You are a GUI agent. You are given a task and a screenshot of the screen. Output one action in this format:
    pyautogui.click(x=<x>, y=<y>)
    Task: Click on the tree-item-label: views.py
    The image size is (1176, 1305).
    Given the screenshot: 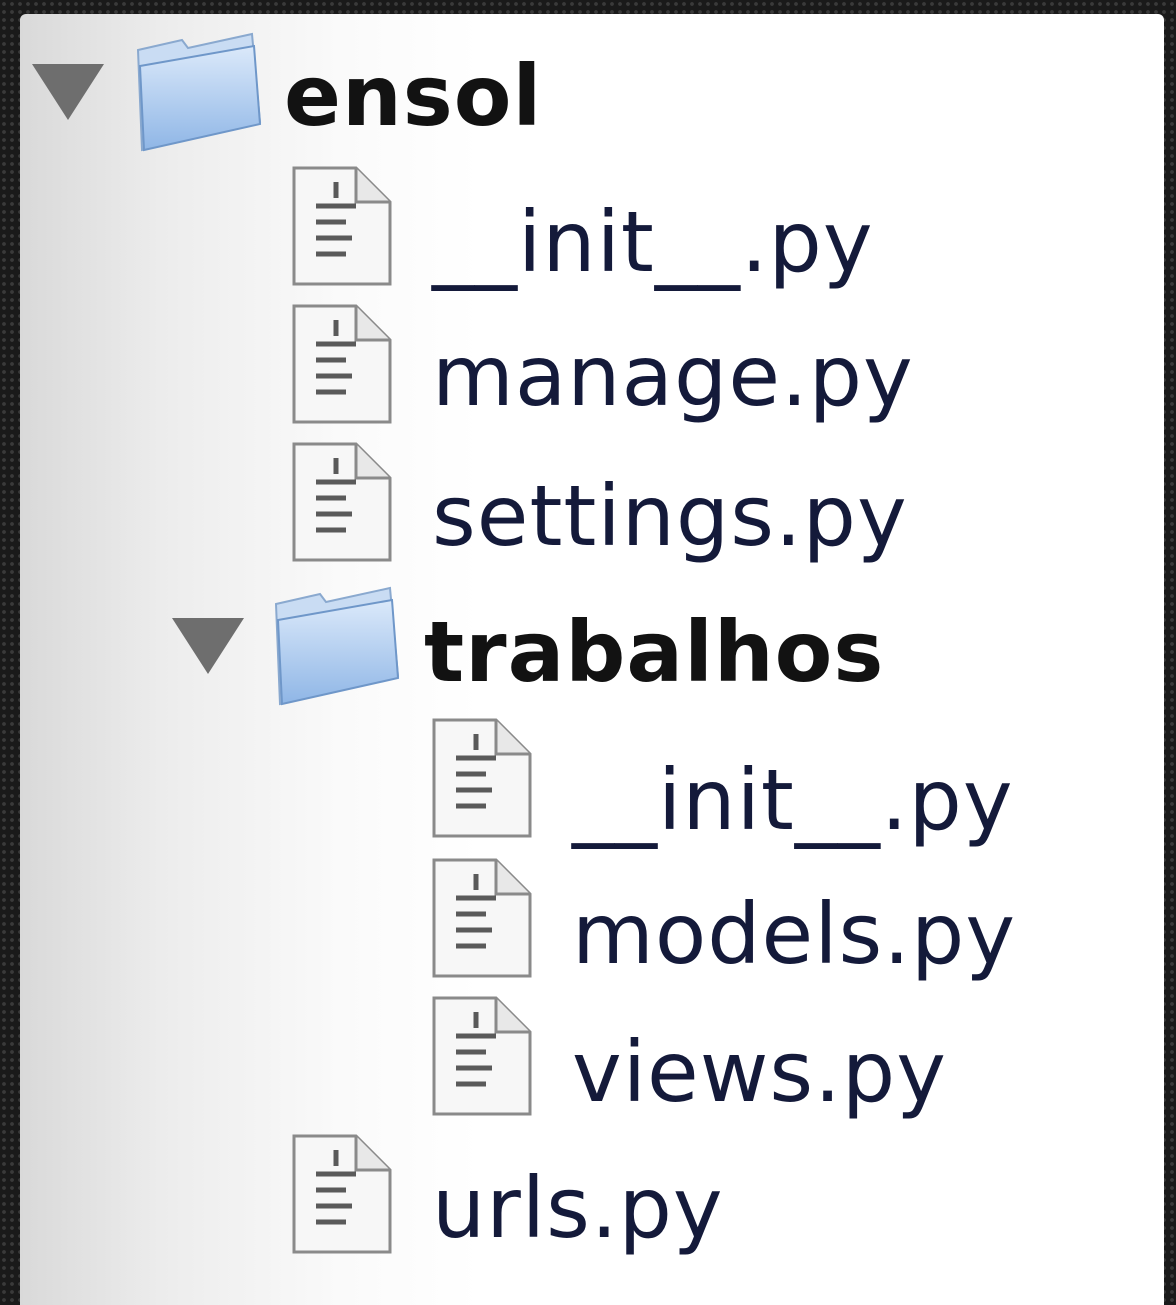 What is the action you would take?
    pyautogui.click(x=759, y=1072)
    